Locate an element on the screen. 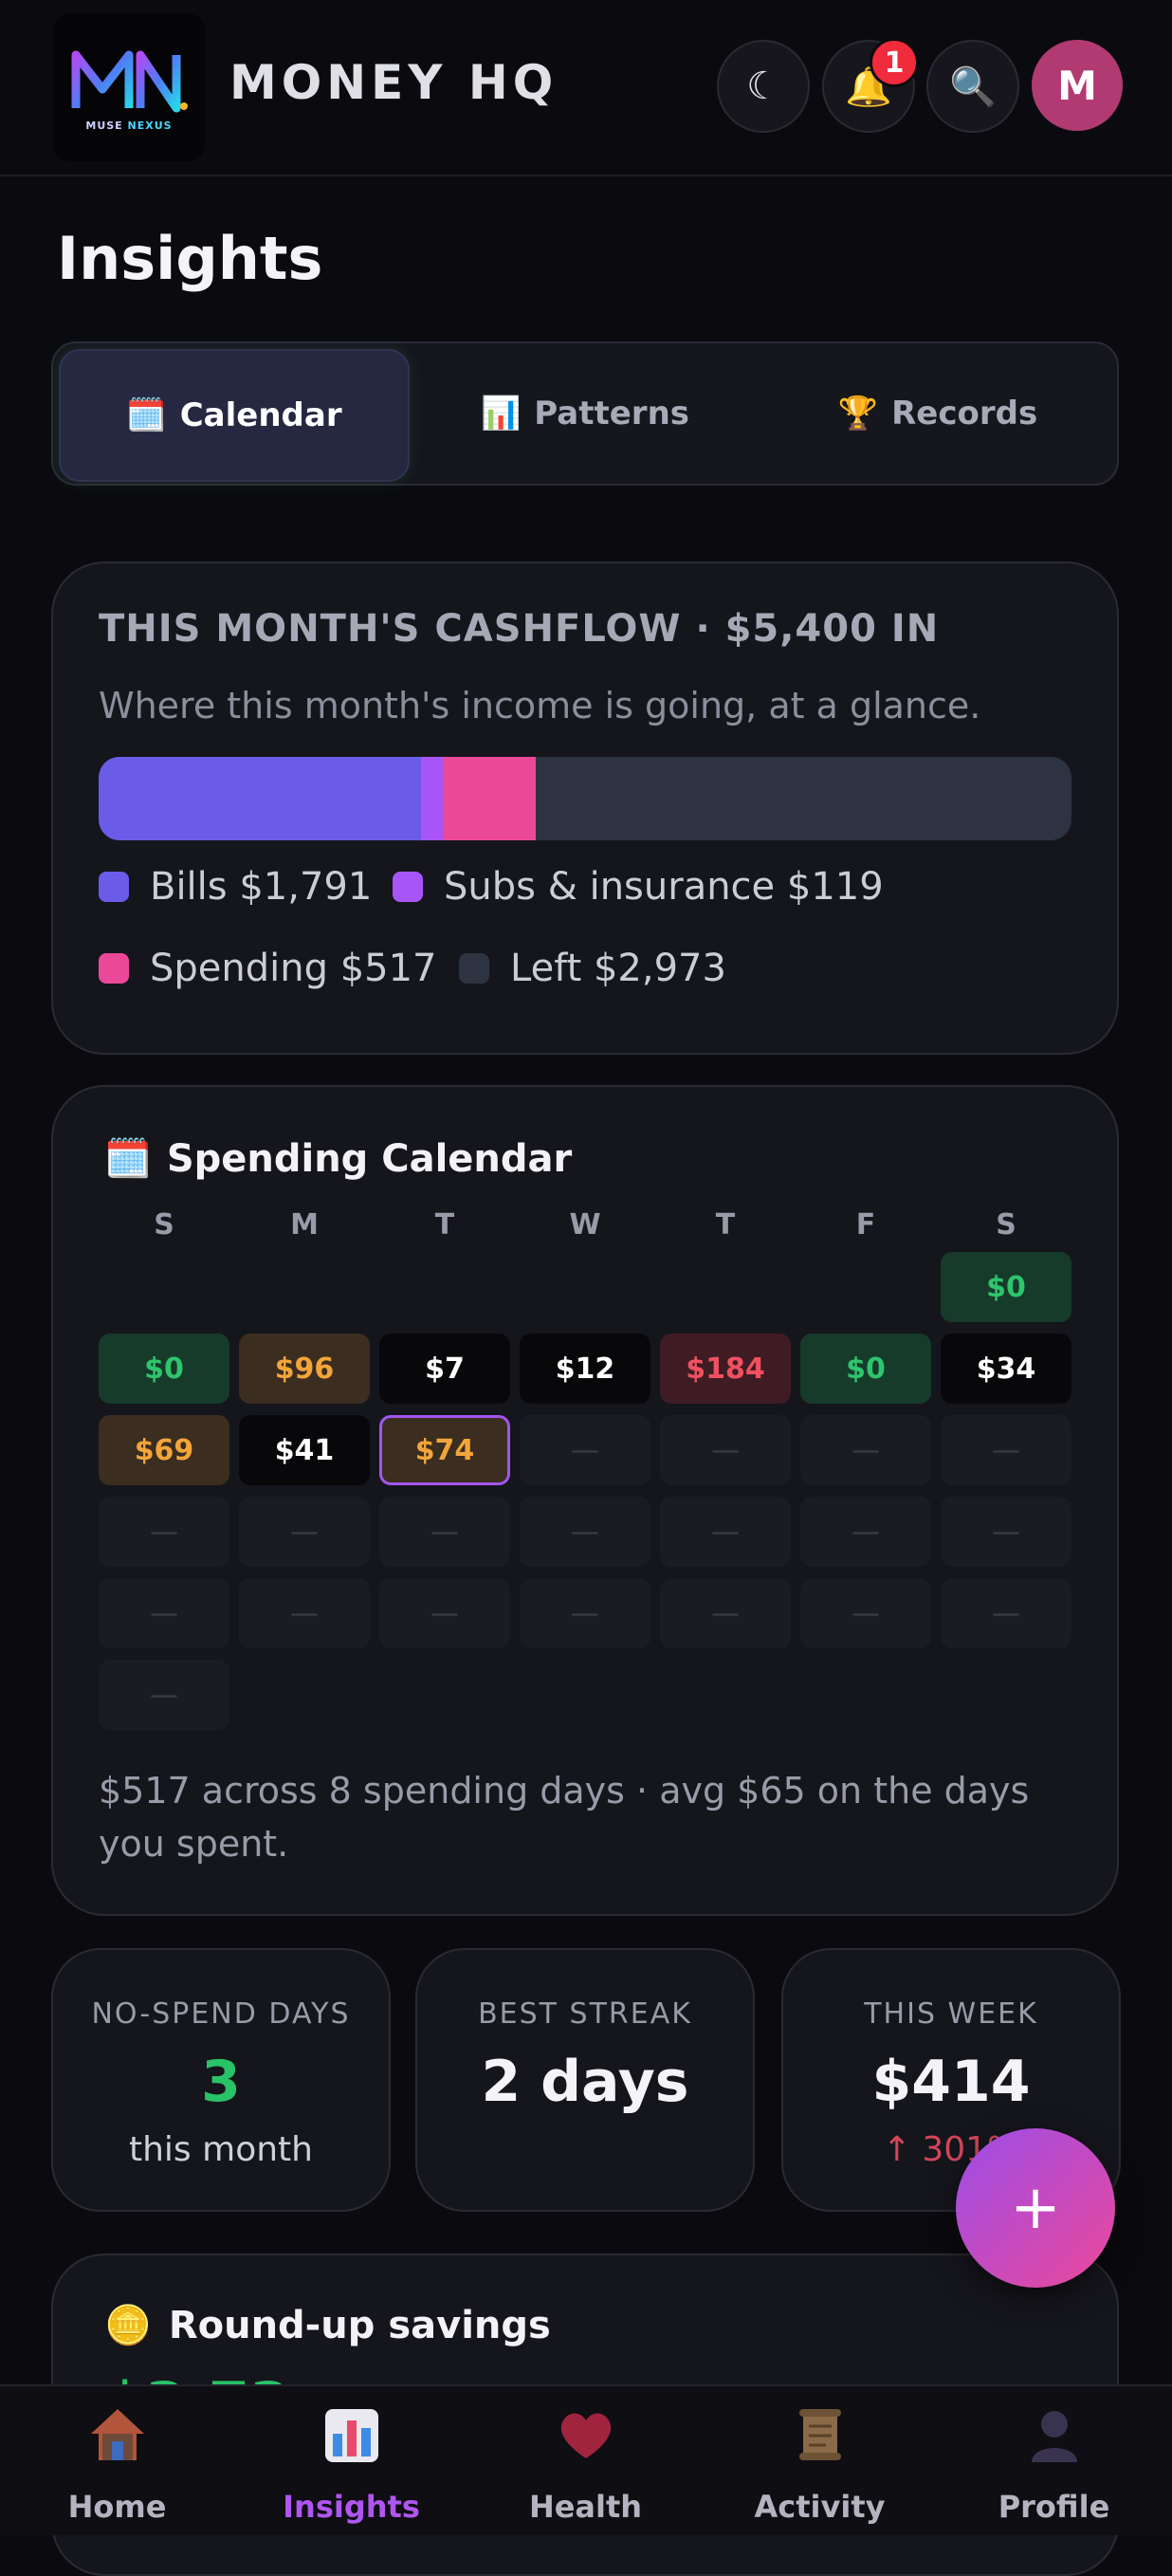 The height and width of the screenshot is (2576, 1172). nav-item-profile: Profile is located at coordinates (1054, 2466).